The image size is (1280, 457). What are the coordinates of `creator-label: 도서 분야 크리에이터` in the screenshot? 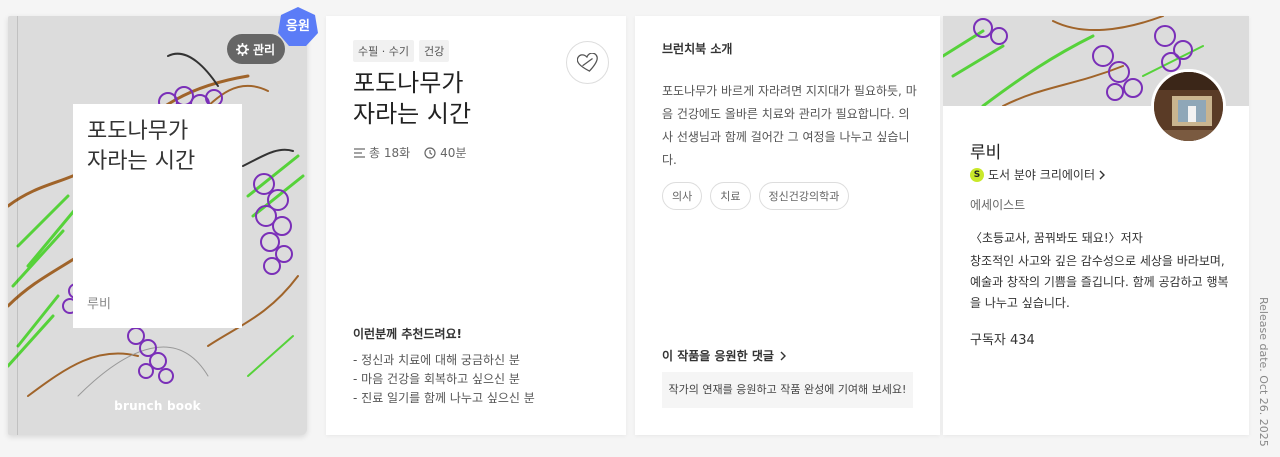 It's located at (1041, 175).